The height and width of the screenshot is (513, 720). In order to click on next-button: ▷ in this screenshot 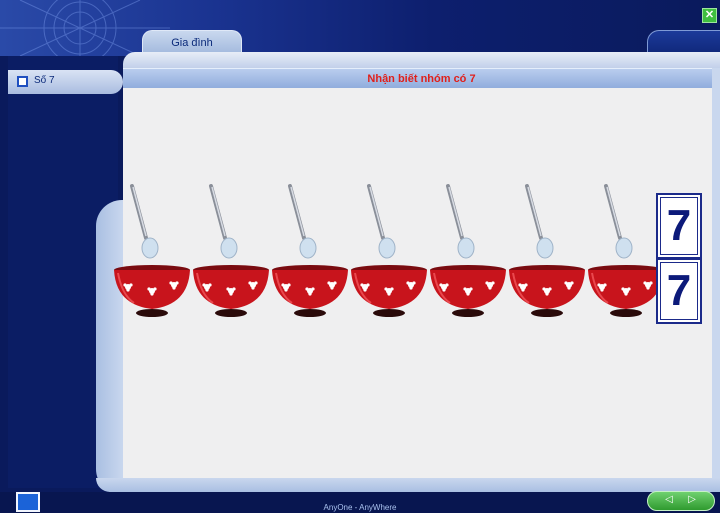, I will do `click(692, 500)`.